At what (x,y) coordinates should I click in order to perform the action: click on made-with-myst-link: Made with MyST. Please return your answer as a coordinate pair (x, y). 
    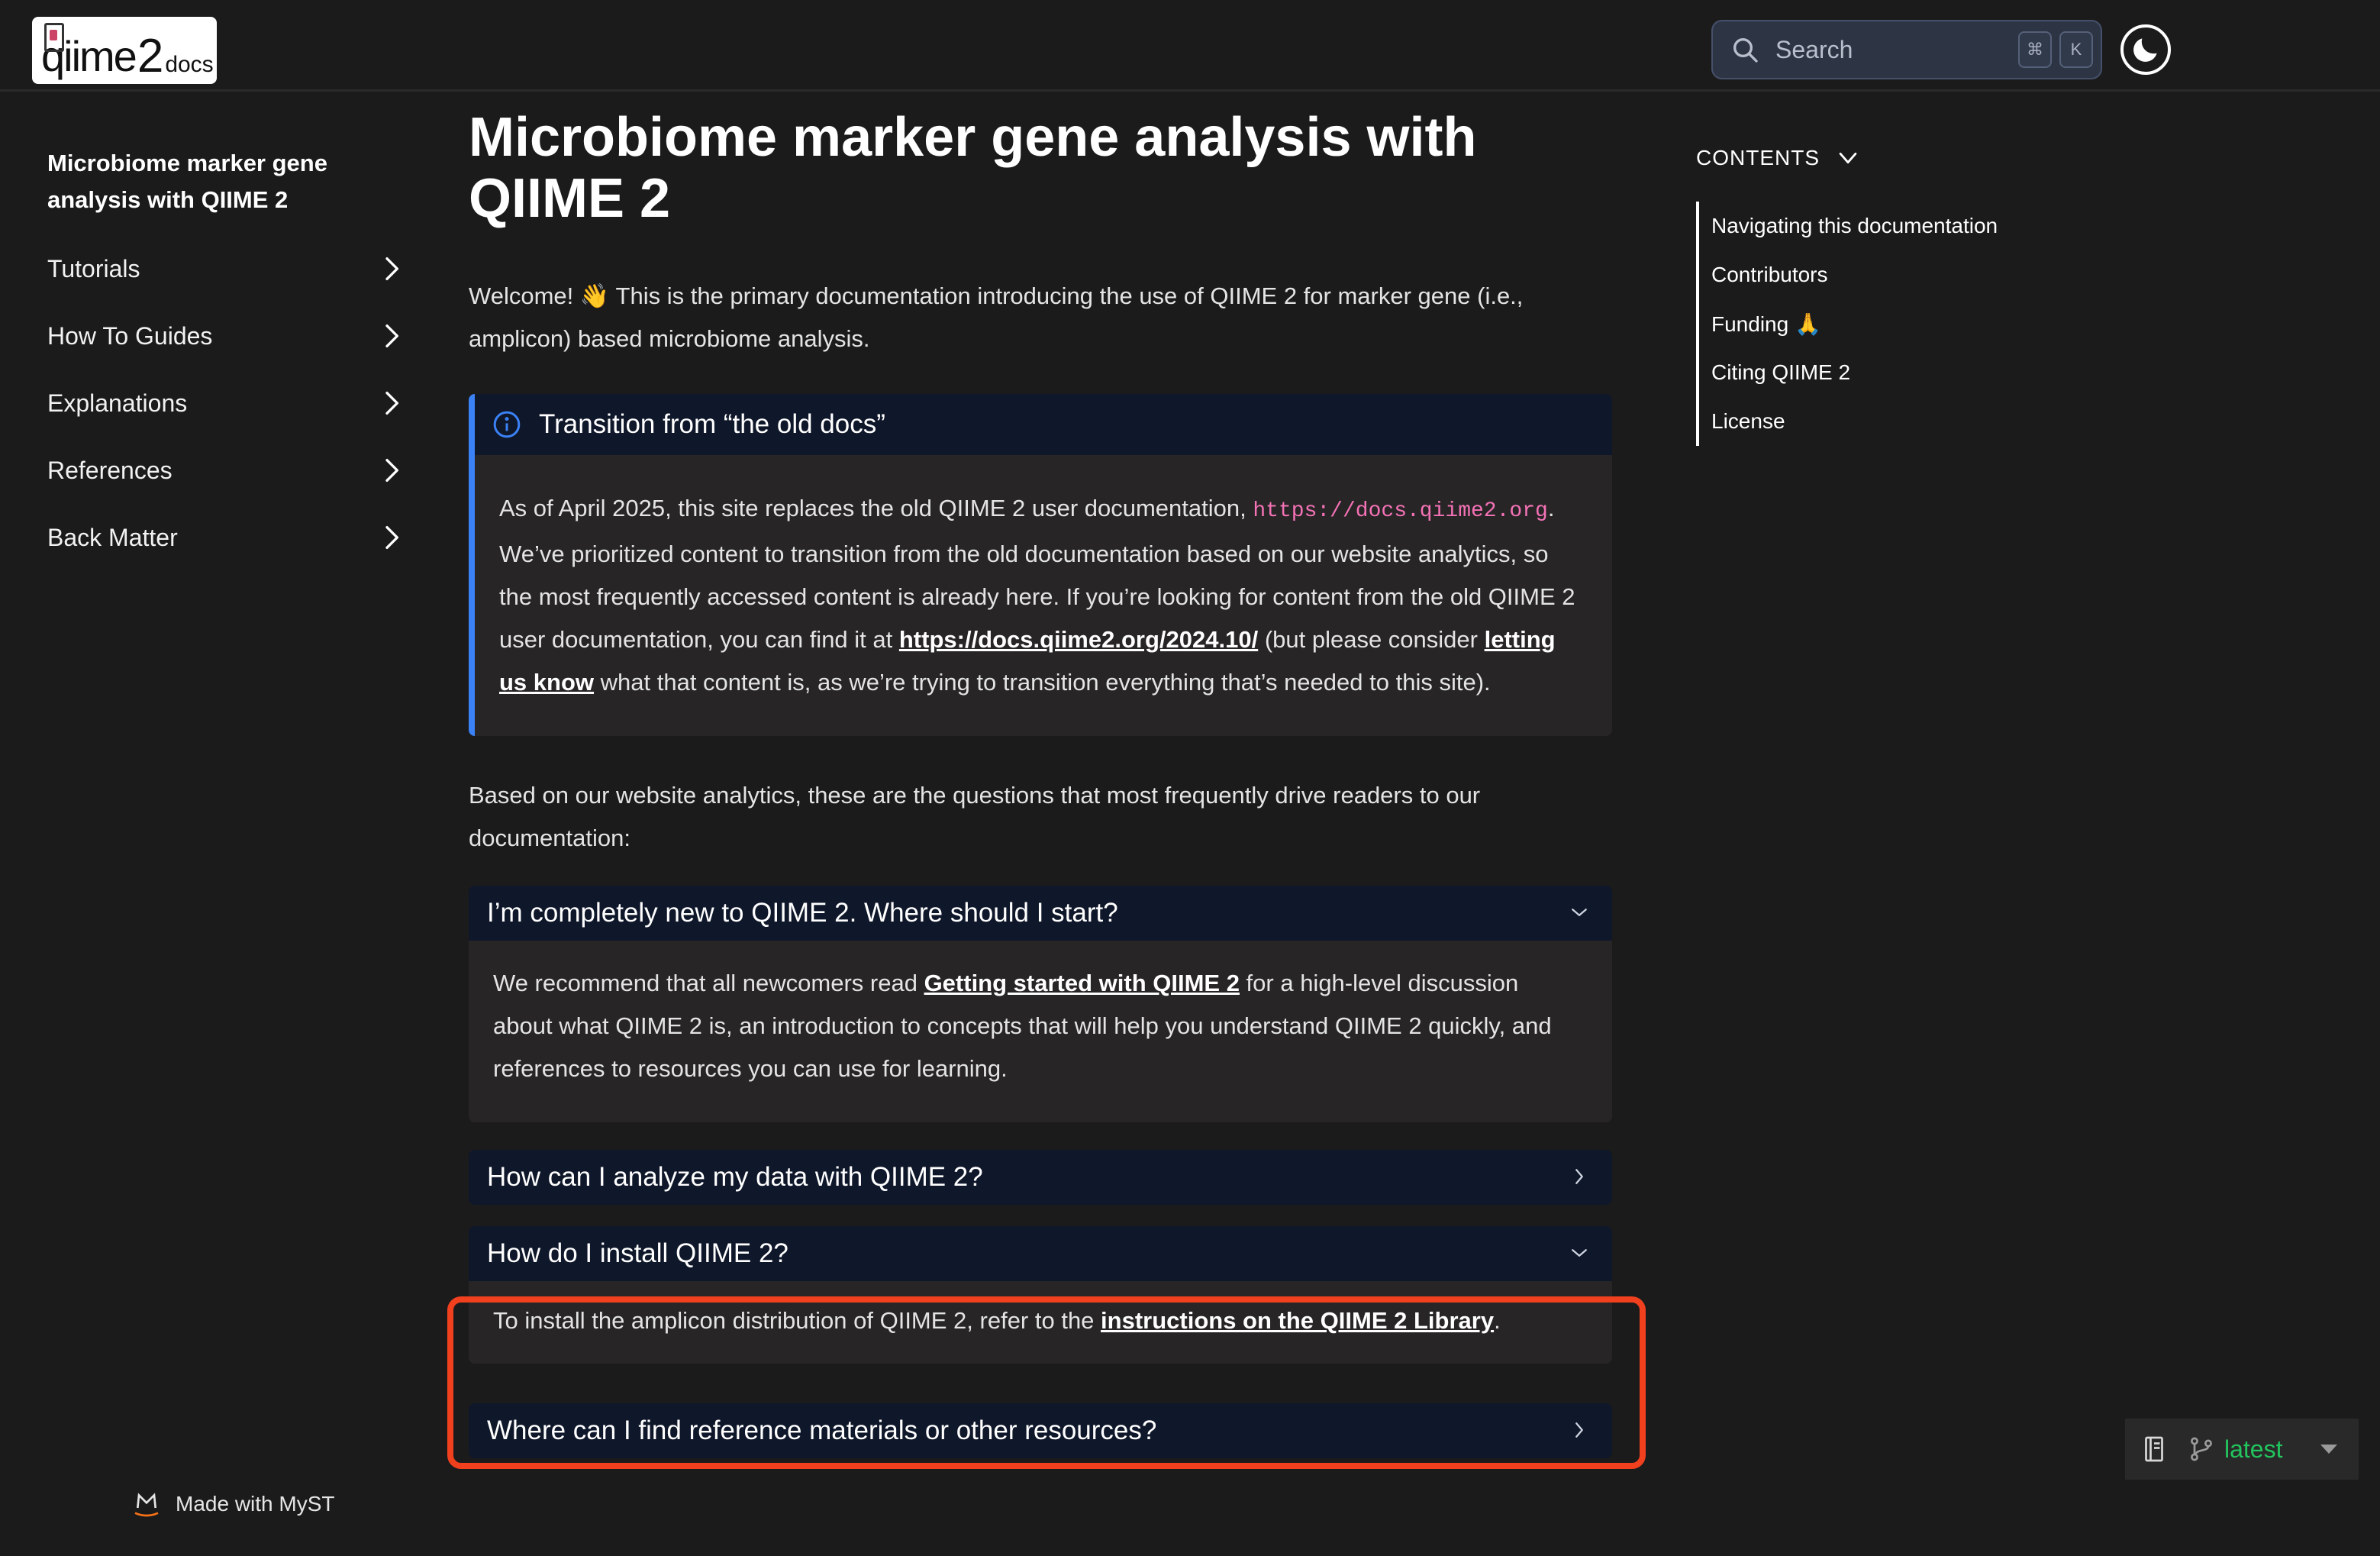
    Looking at the image, I should click on (234, 1504).